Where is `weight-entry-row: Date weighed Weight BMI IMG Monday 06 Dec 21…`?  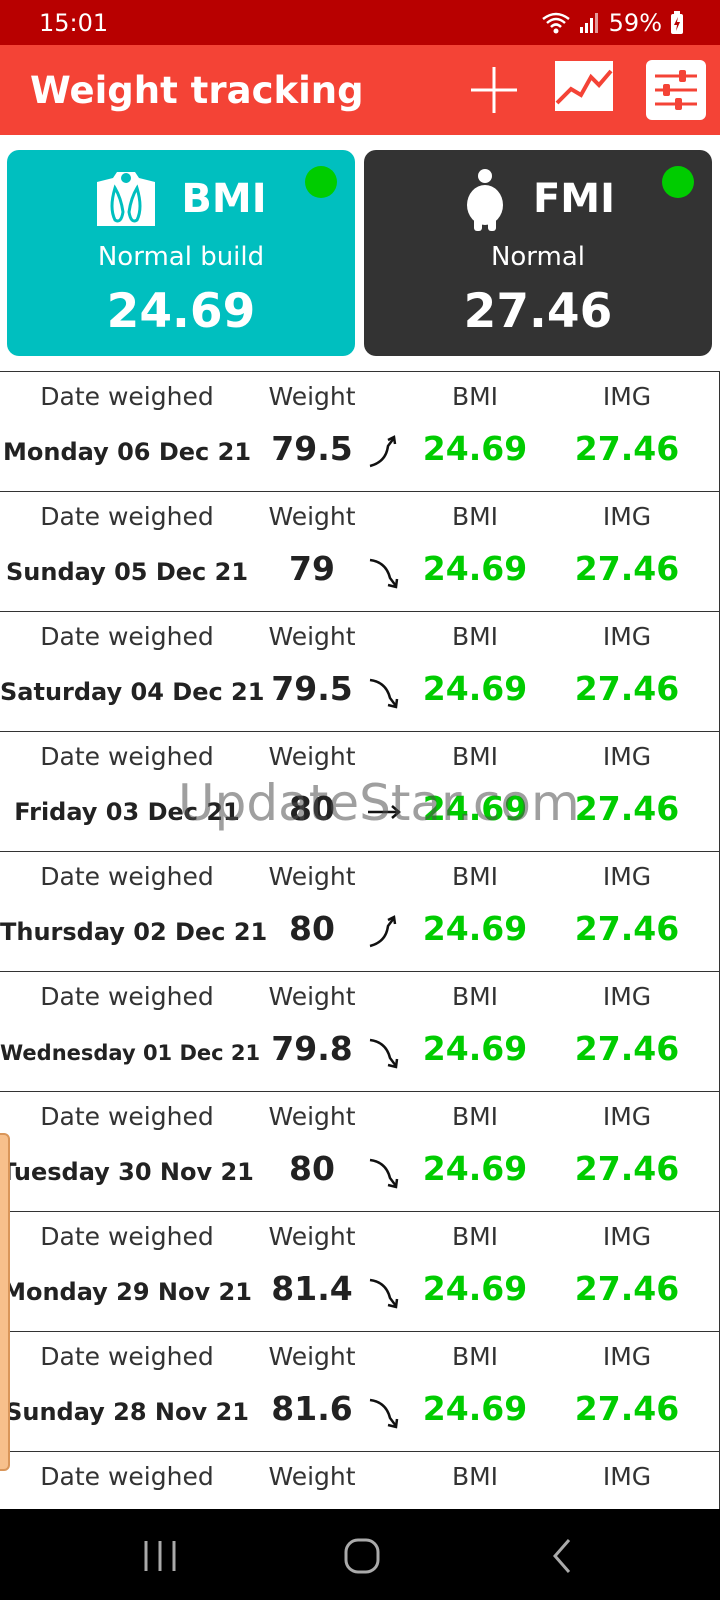
weight-entry-row: Date weighed Weight BMI IMG Monday 06 Dec 21… is located at coordinates (359, 432).